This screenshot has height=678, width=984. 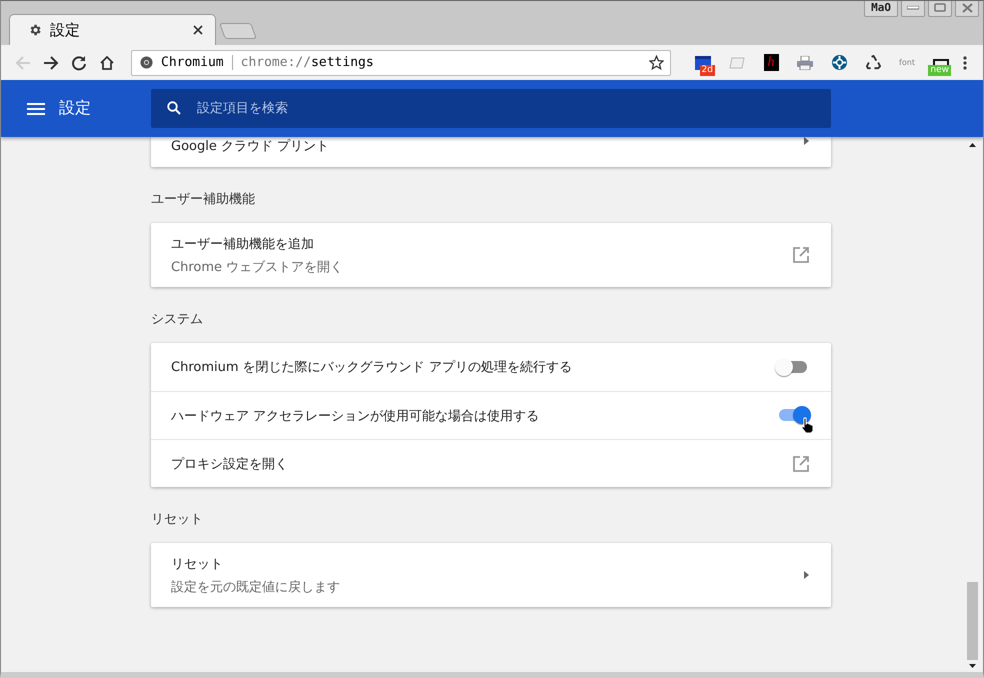 What do you see at coordinates (839, 62) in the screenshot?
I see `lifebuoy-icon` at bounding box center [839, 62].